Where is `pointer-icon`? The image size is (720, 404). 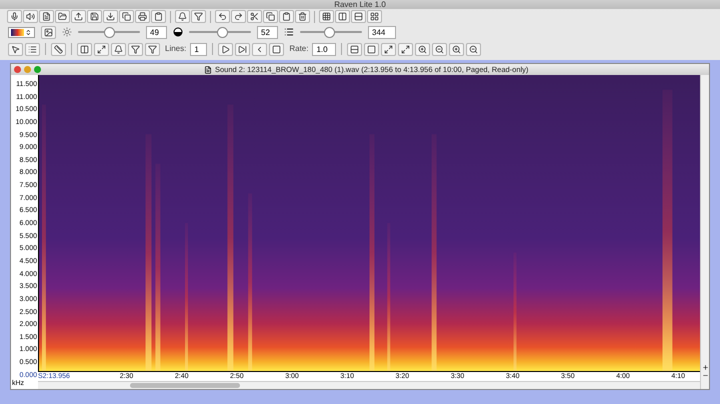 pointer-icon is located at coordinates (15, 49).